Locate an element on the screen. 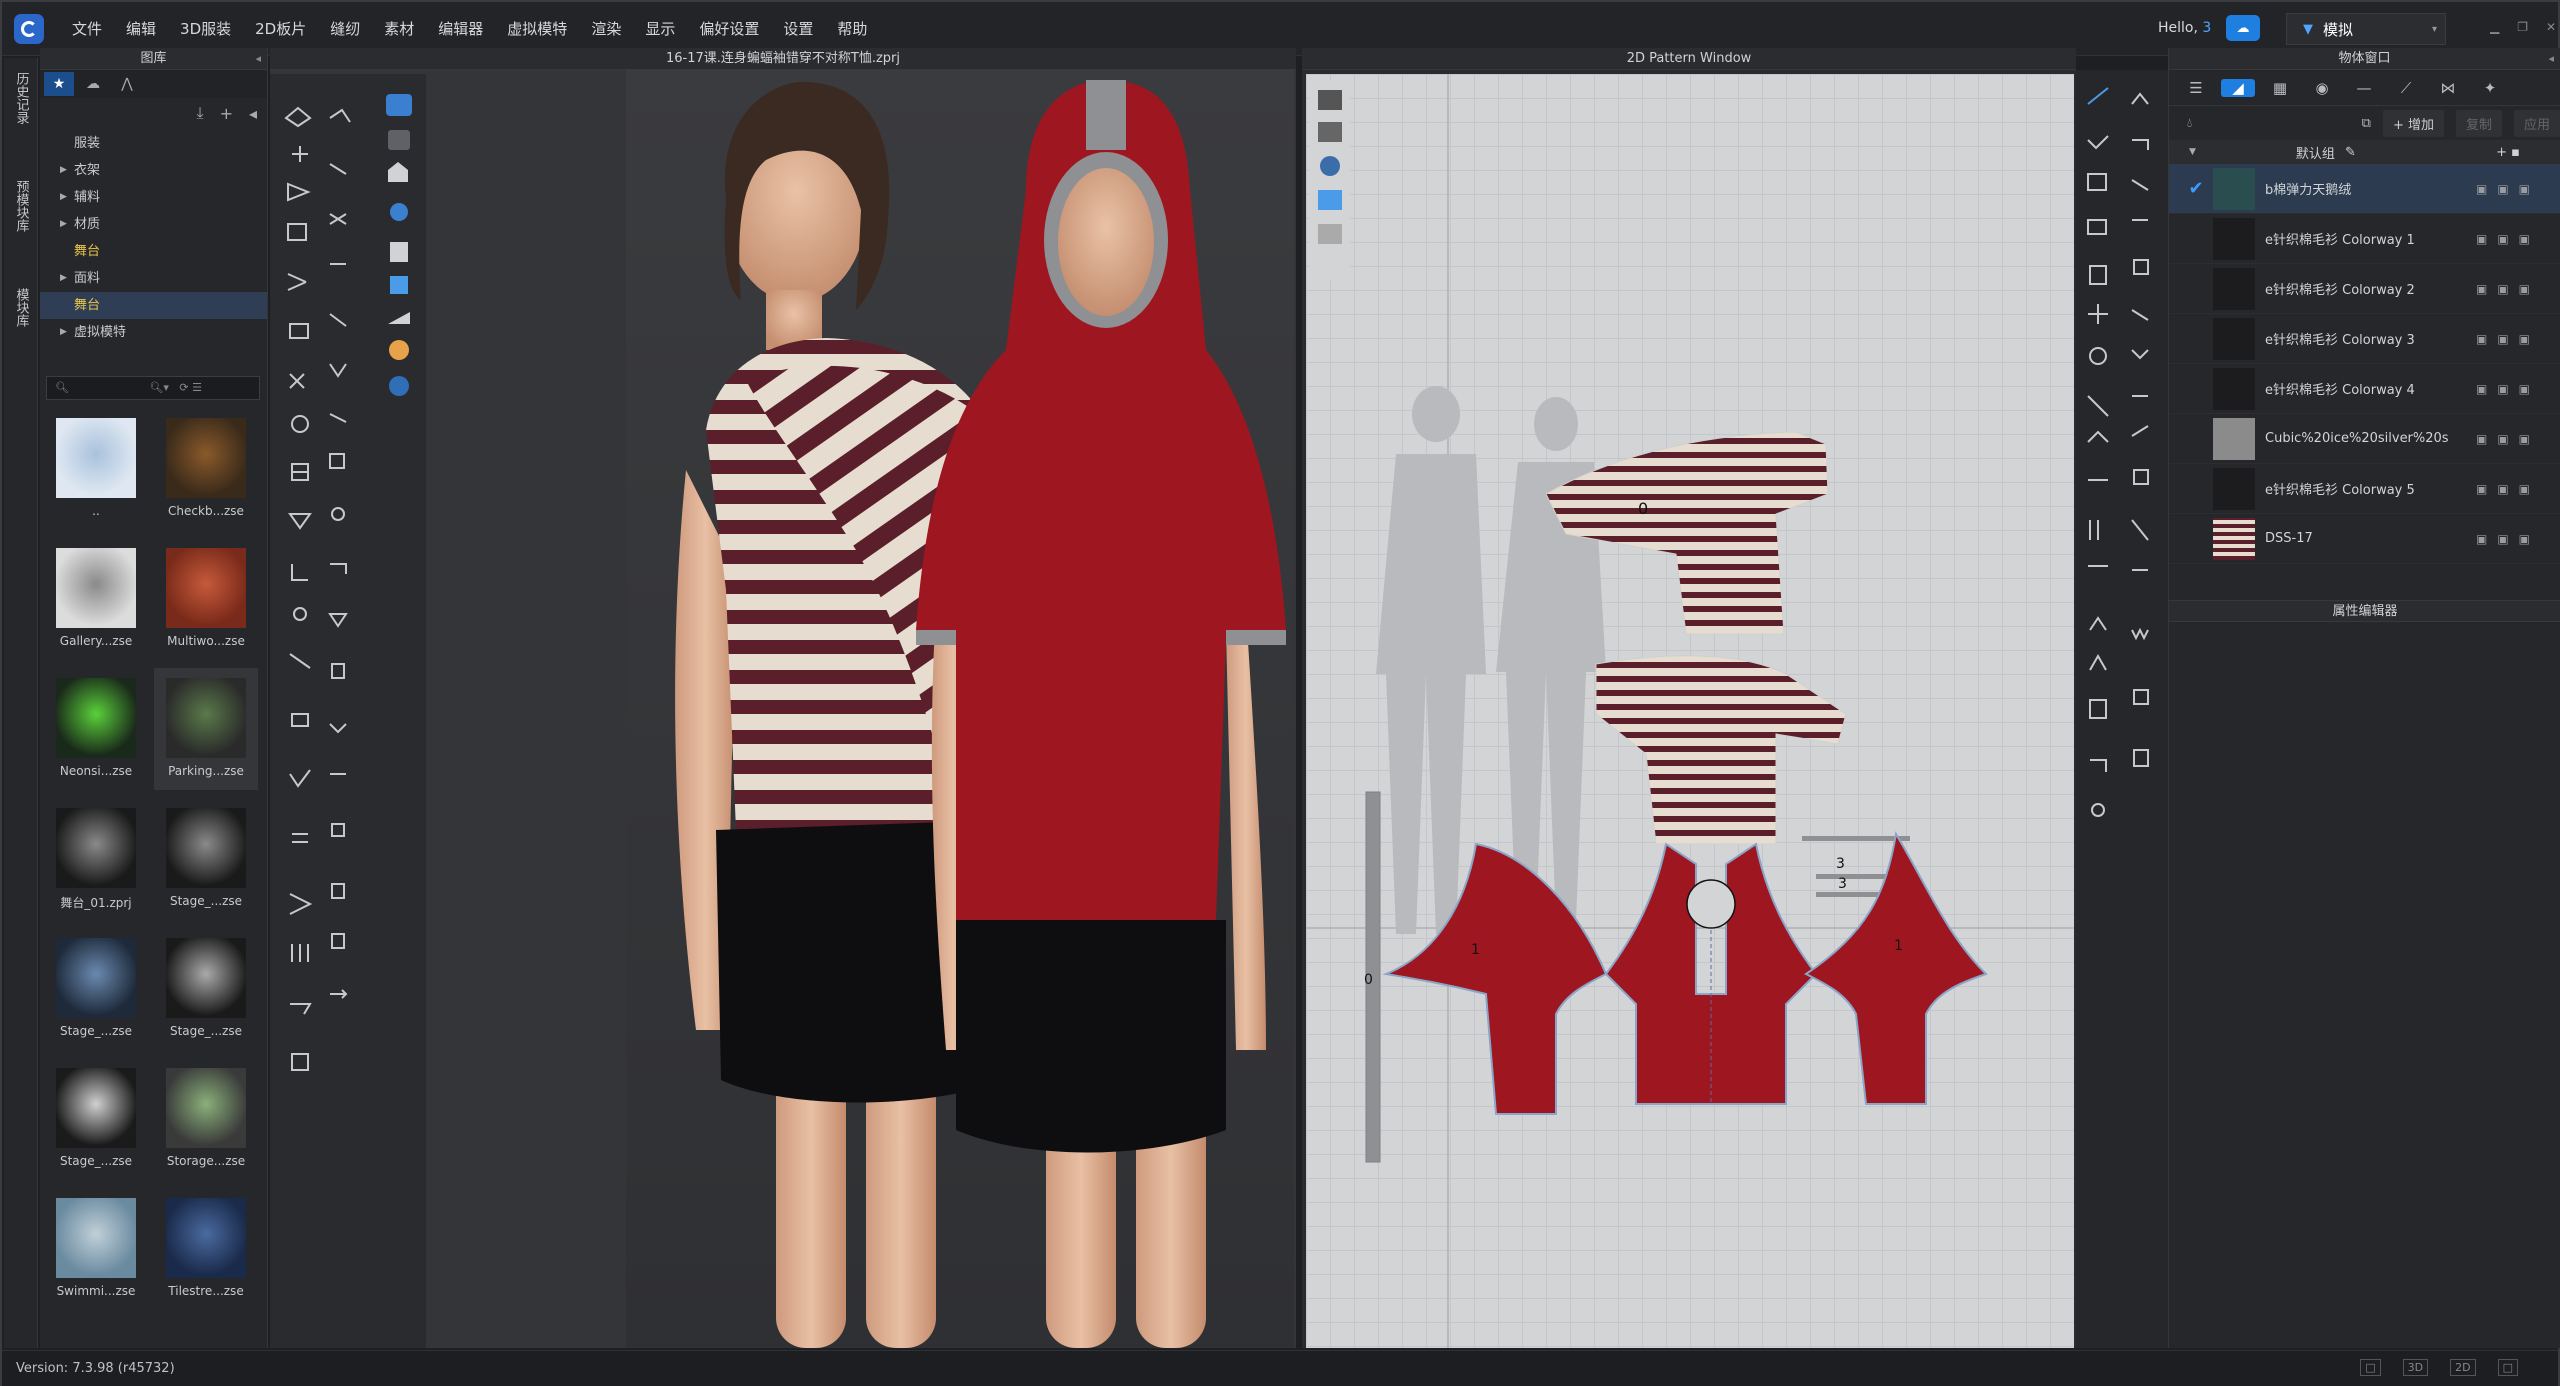 The width and height of the screenshot is (2560, 1386). user-name: 3 is located at coordinates (2206, 28).